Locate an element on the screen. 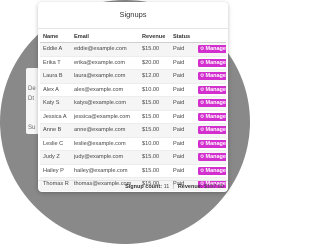  cell-name: Hailey P is located at coordinates (55, 170).